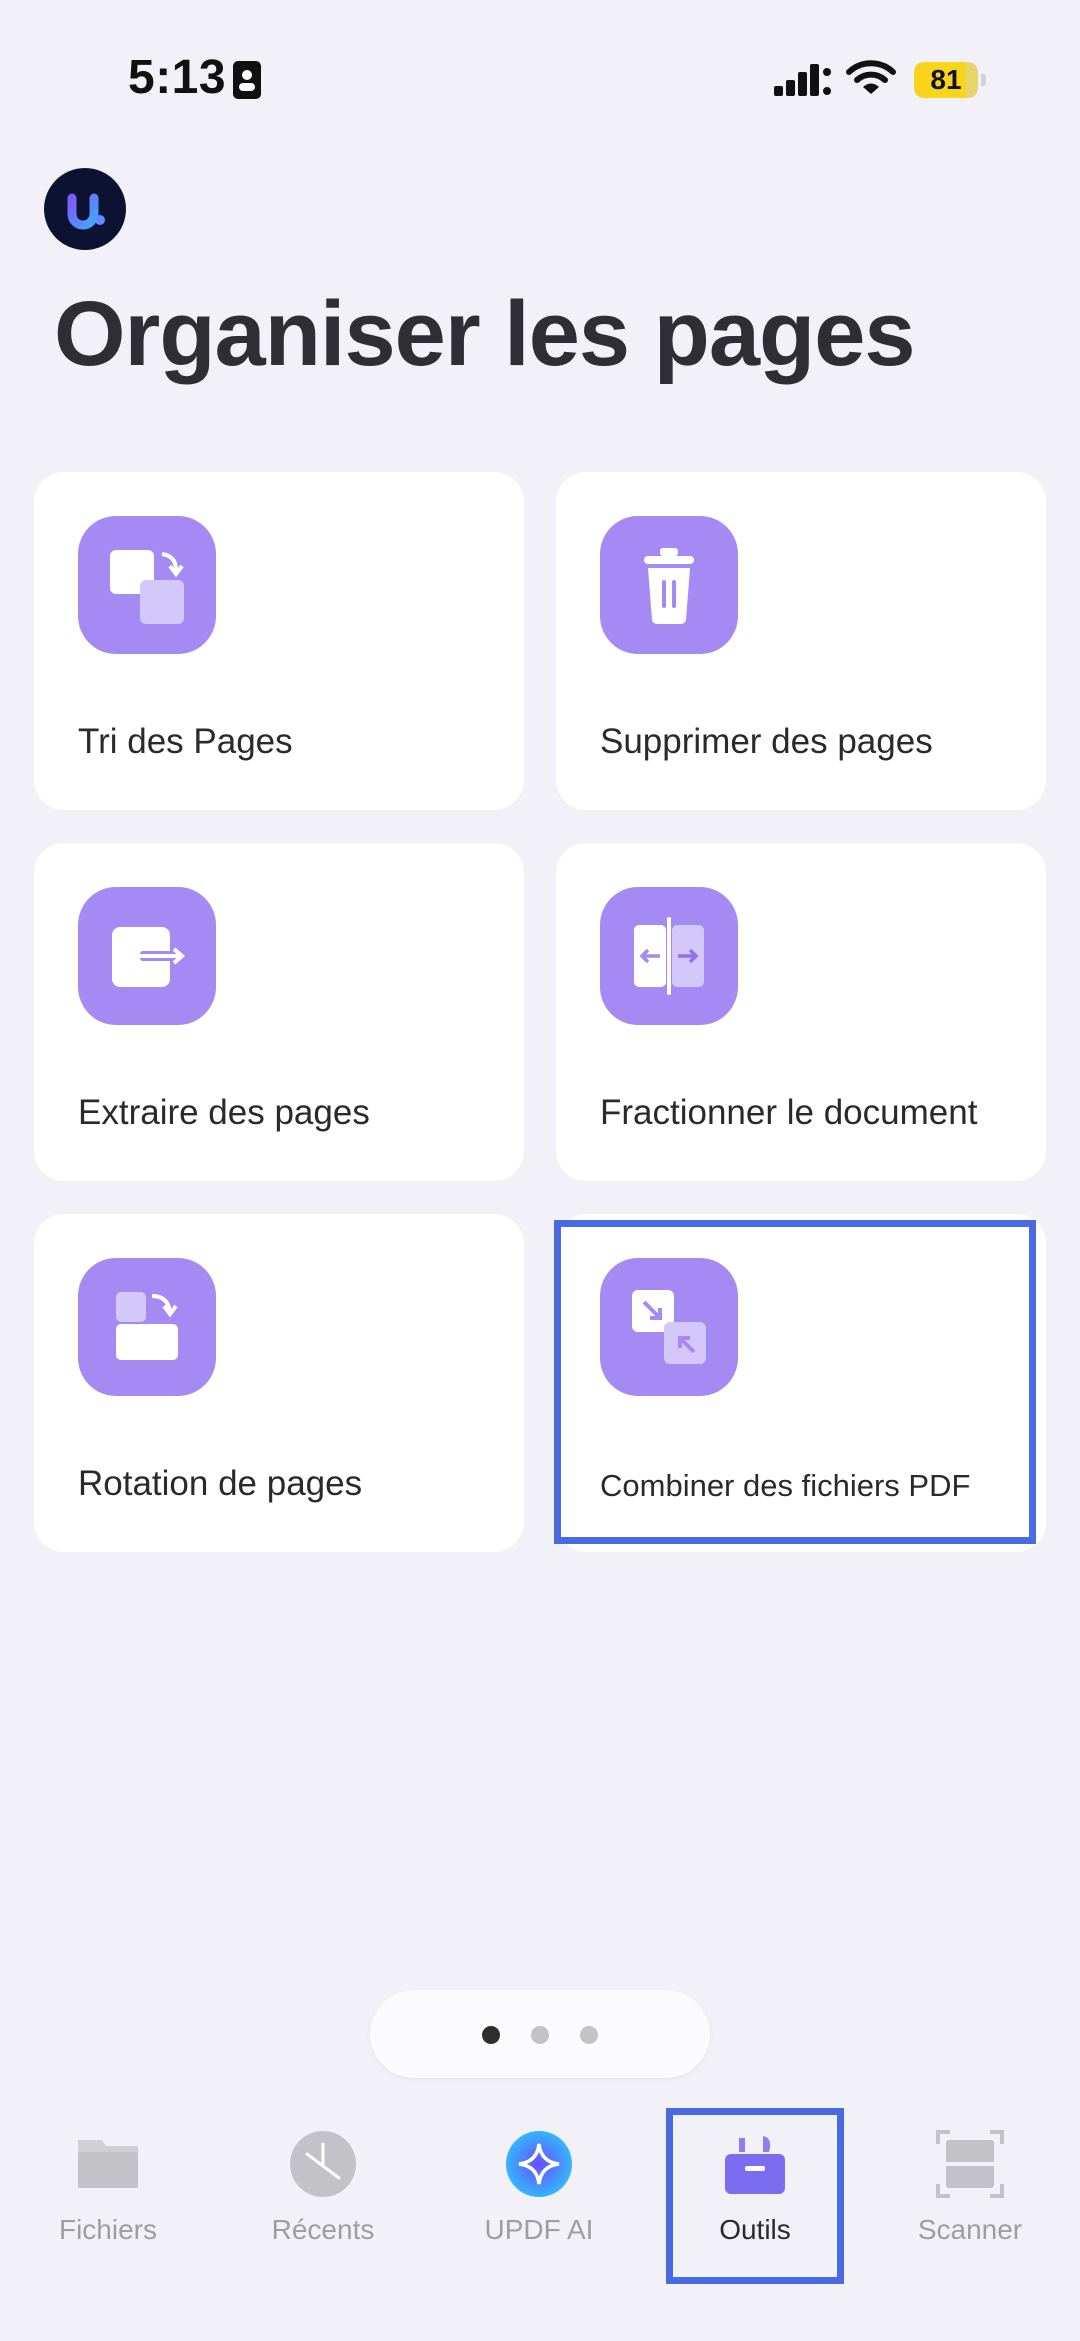 The image size is (1080, 2341). I want to click on page-title: Organiser les pages, so click(485, 334).